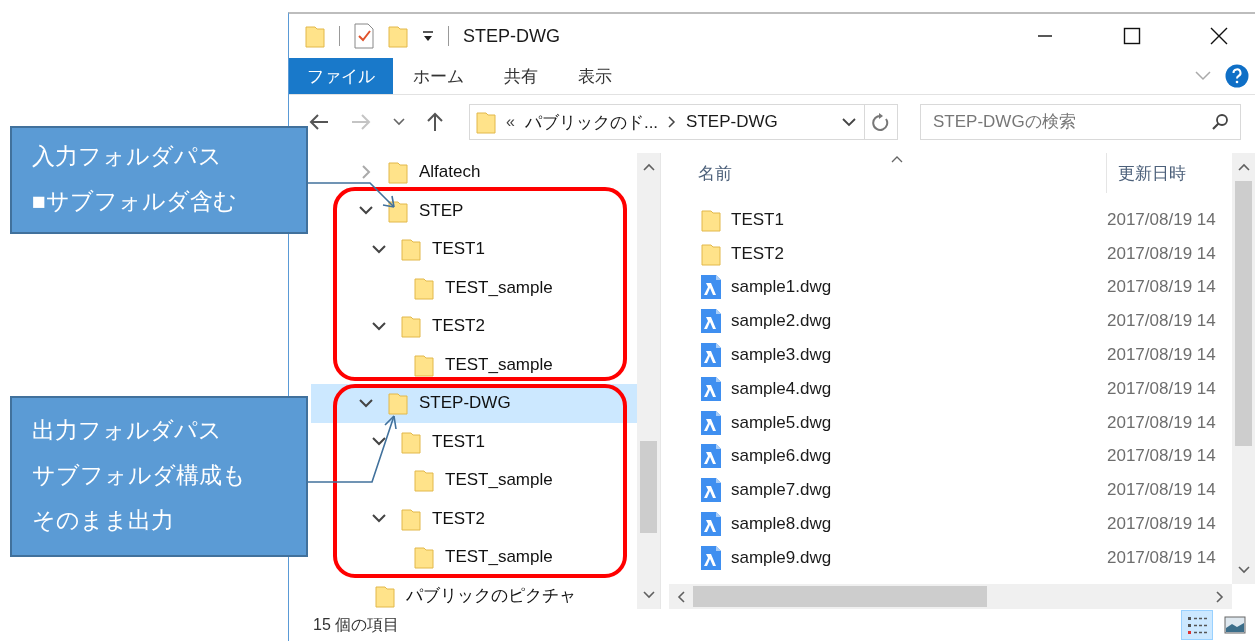 The height and width of the screenshot is (641, 1255). I want to click on scroll-left-icon, so click(681, 596).